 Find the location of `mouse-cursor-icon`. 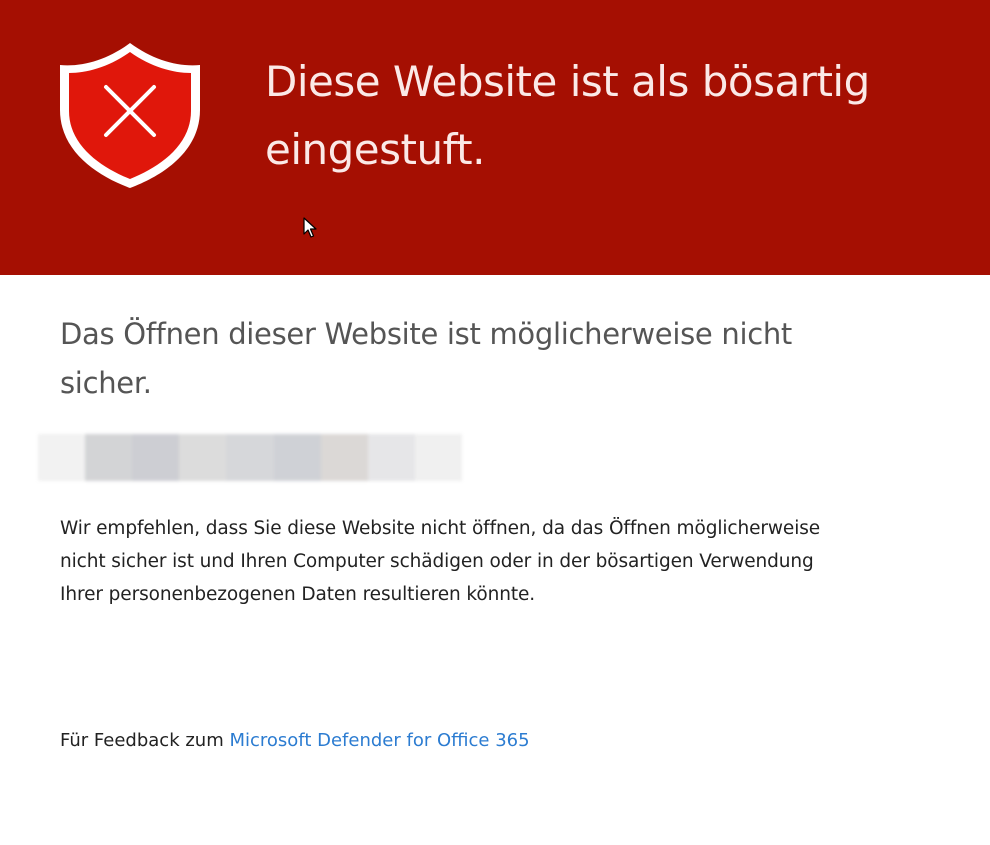

mouse-cursor-icon is located at coordinates (310, 227).